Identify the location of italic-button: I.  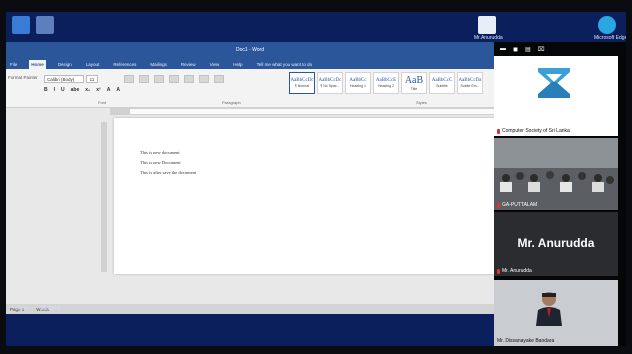
(54, 90).